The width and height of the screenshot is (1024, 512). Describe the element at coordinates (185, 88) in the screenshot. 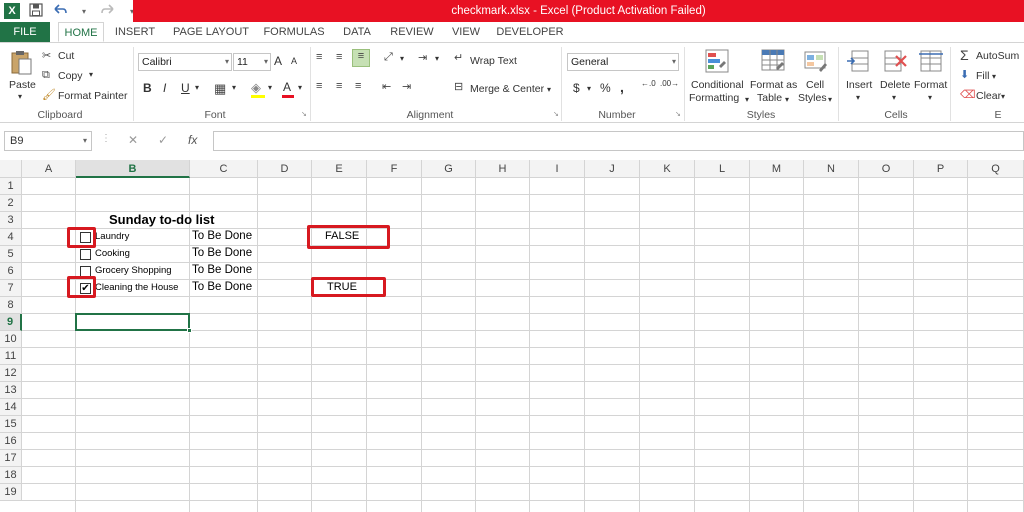

I see `underline-button: U` at that location.